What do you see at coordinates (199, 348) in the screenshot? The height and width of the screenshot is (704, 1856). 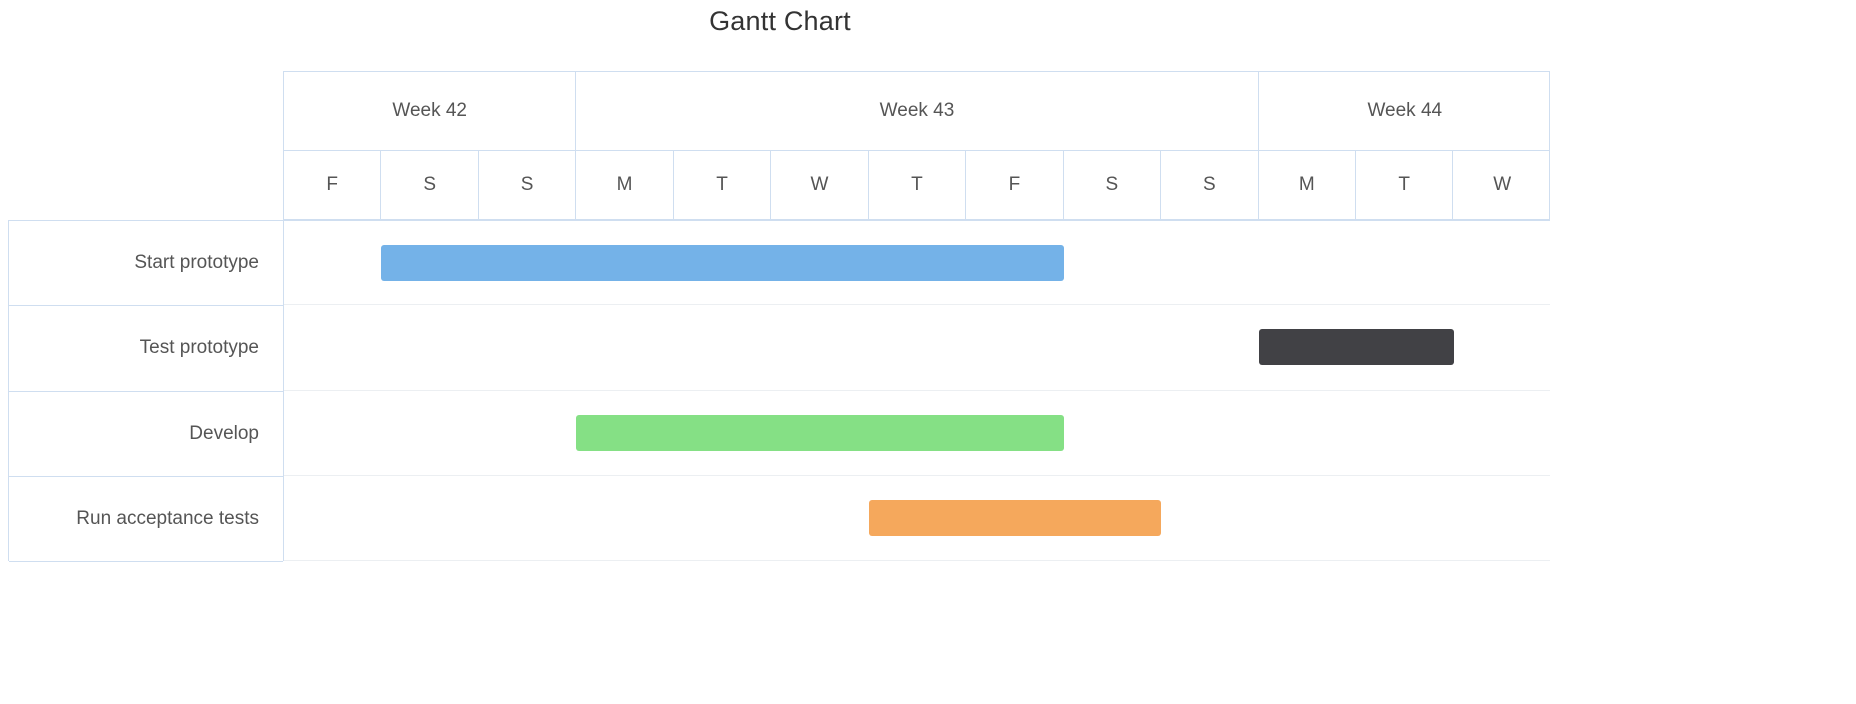 I see `task-label-text: Test prototype` at bounding box center [199, 348].